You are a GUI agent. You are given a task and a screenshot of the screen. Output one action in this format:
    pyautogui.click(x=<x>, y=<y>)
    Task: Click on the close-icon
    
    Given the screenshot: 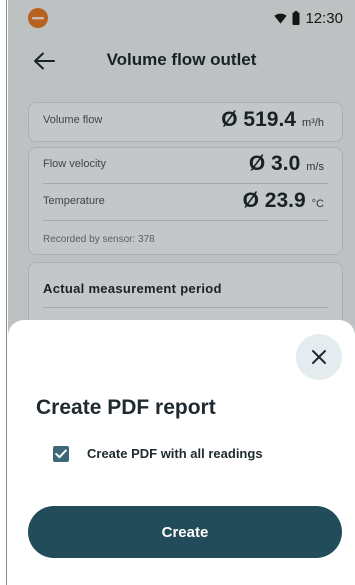 What is the action you would take?
    pyautogui.click(x=319, y=357)
    